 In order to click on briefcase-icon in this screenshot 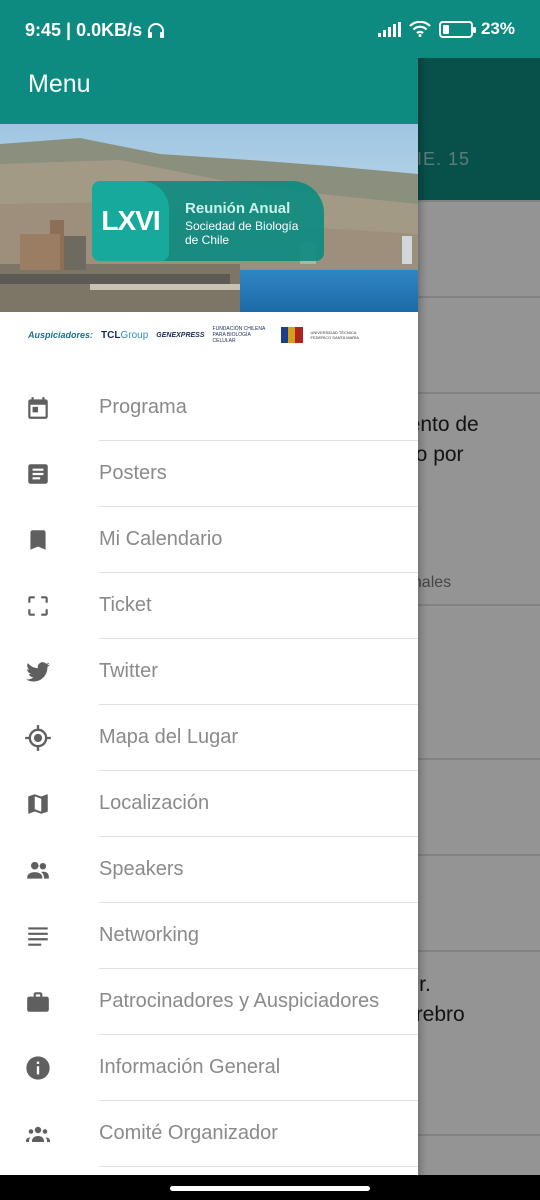, I will do `click(38, 1002)`.